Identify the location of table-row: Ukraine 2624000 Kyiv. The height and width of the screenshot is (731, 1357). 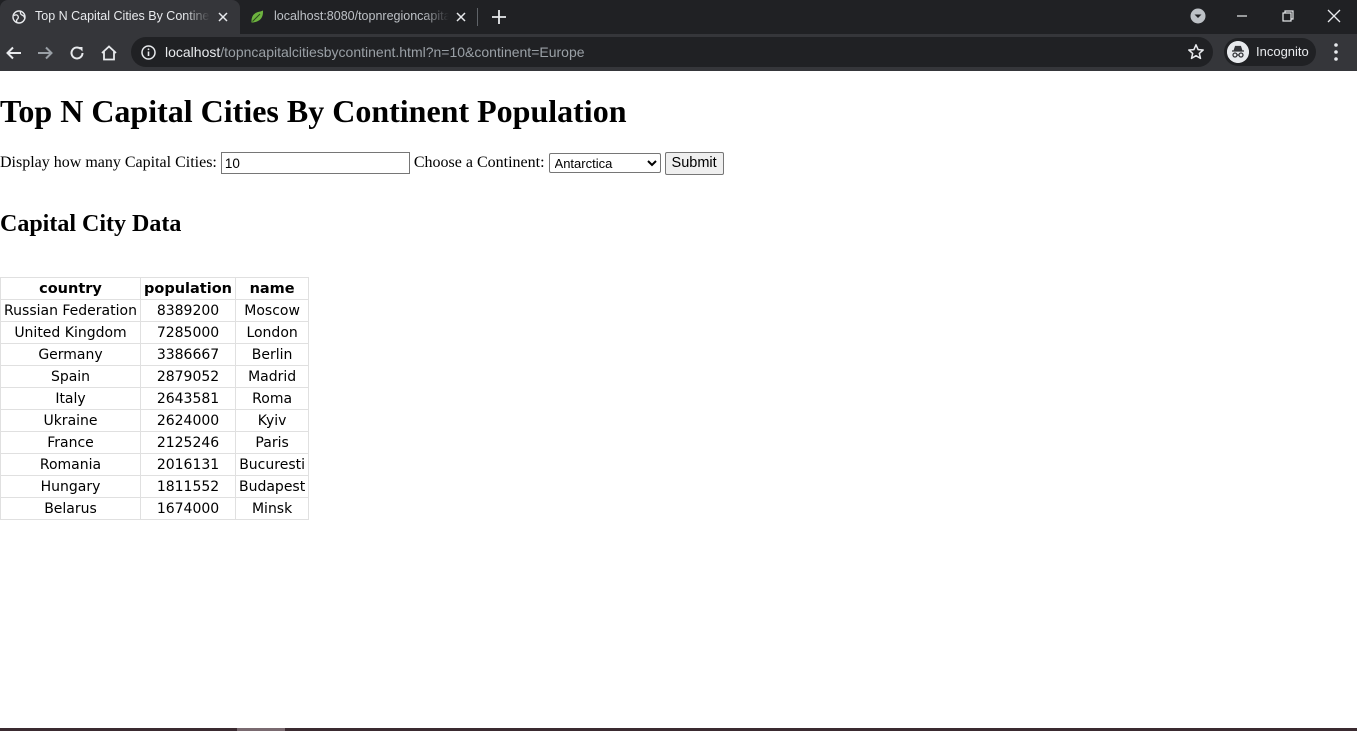
(155, 420).